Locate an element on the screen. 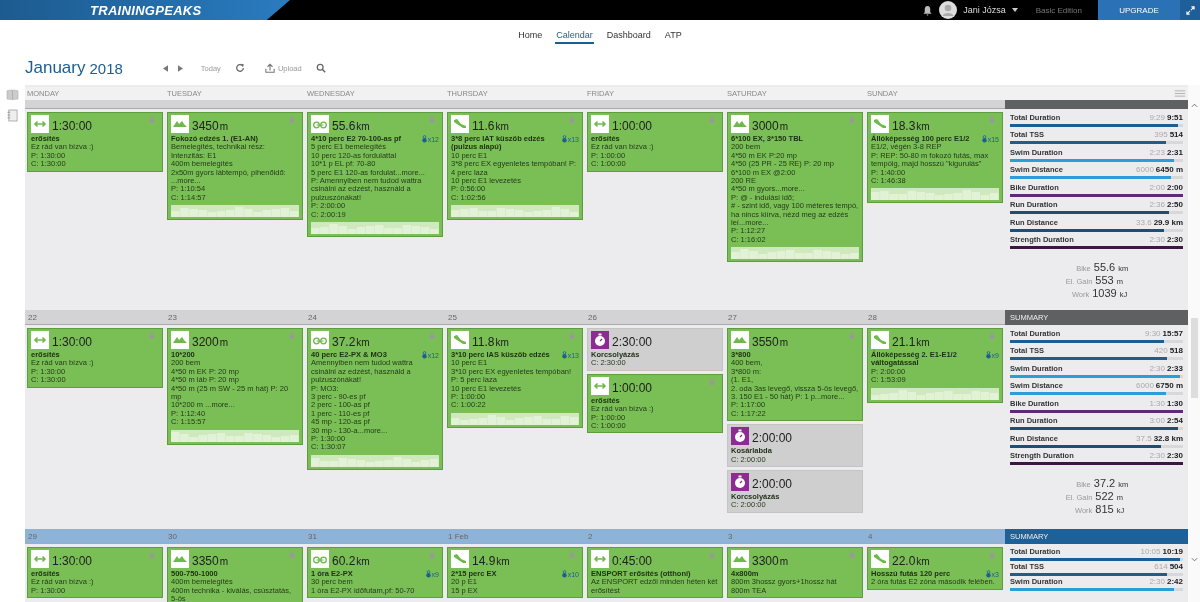 This screenshot has width=1200, height=602. completed-value: 2:00 is located at coordinates (1175, 187).